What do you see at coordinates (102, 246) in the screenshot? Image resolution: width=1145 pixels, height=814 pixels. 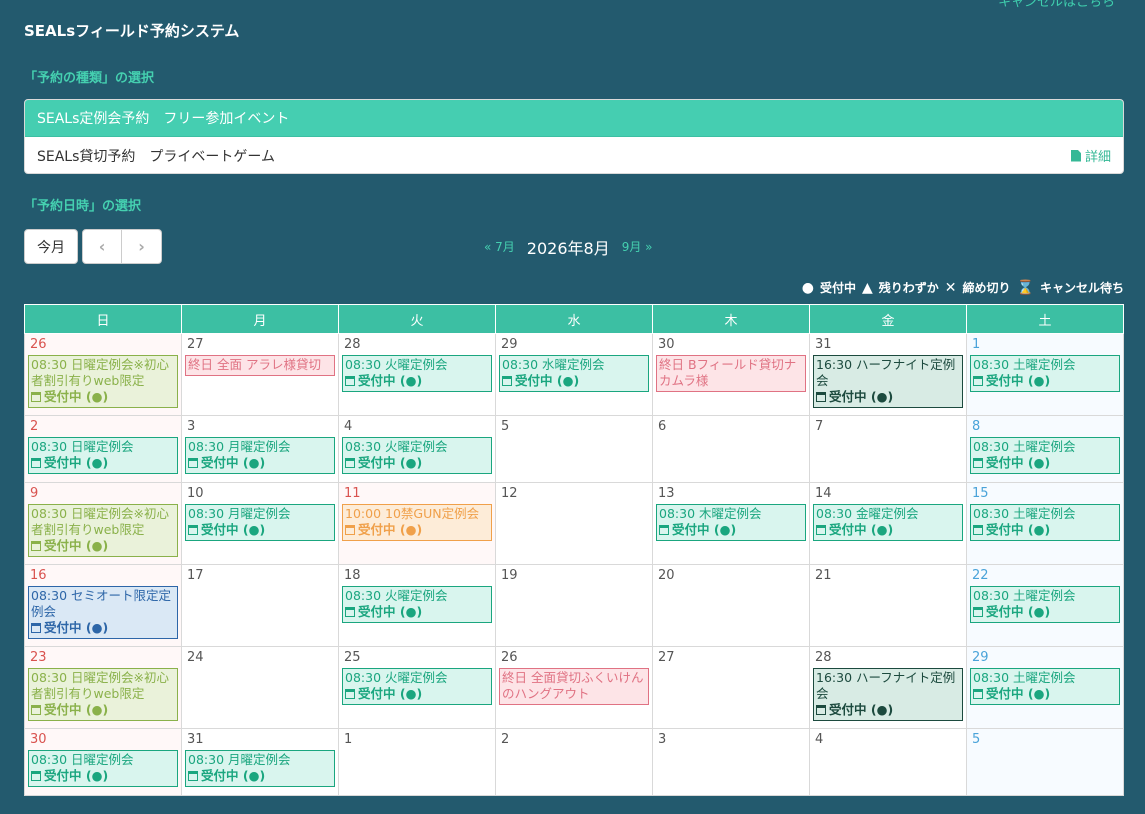 I see `chevron-left-icon: ‹` at bounding box center [102, 246].